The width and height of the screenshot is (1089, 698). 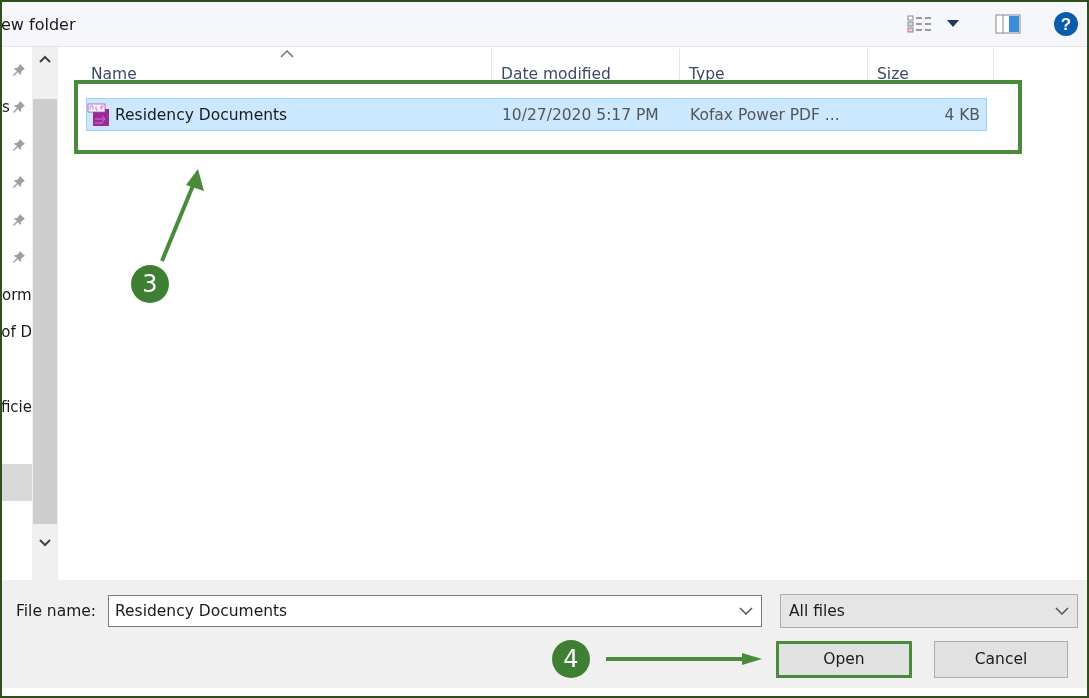 What do you see at coordinates (581, 114) in the screenshot?
I see `file-date: 10/27/2020 5:17 PM` at bounding box center [581, 114].